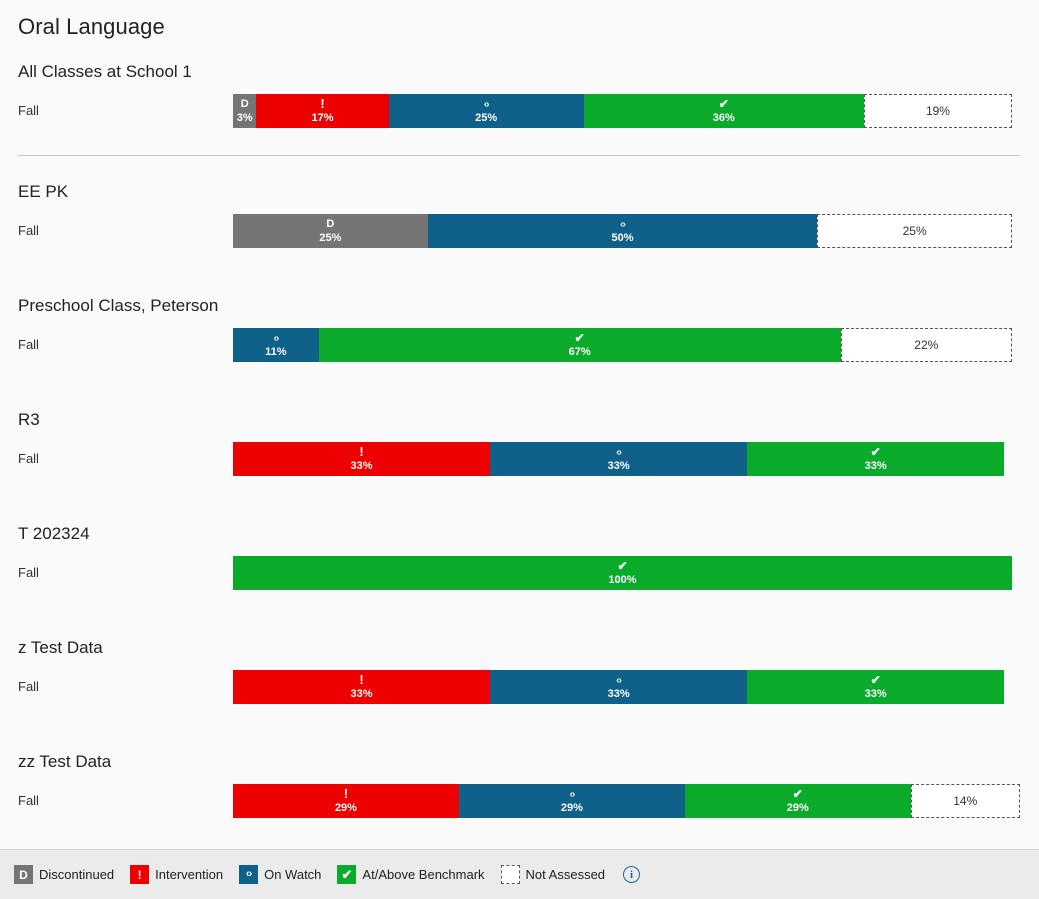 The width and height of the screenshot is (1039, 899). I want to click on bar-segment-onwatch: ‹› 50%, so click(622, 231).